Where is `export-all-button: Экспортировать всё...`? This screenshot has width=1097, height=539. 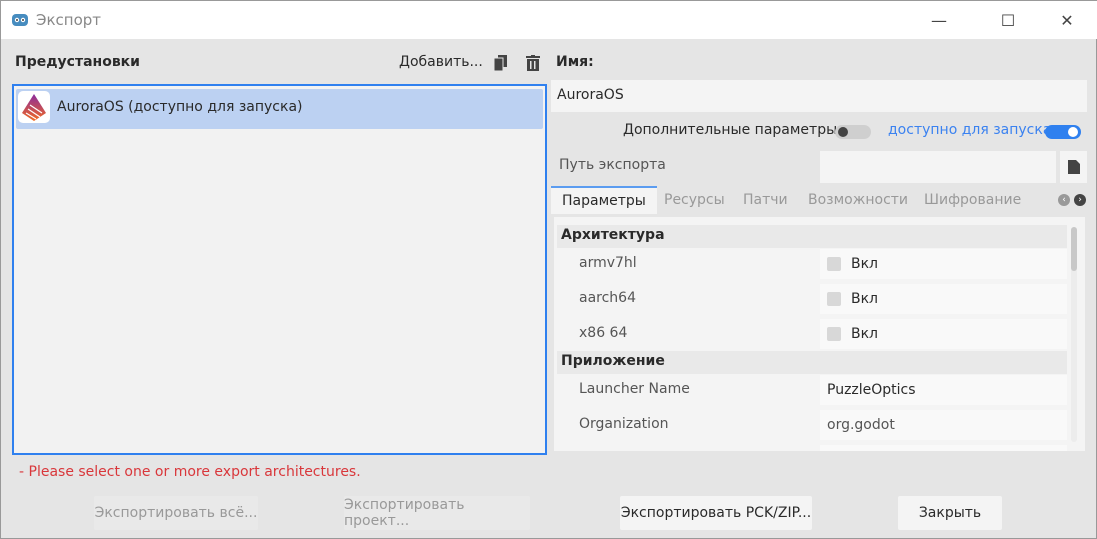
export-all-button: Экспортировать всё... is located at coordinates (176, 513).